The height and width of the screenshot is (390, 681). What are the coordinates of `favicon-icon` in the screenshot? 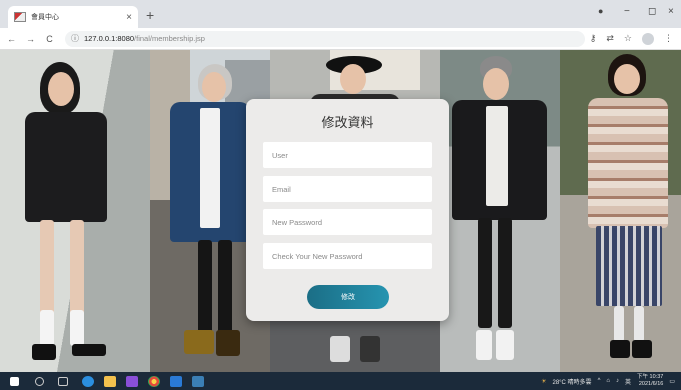 It's located at (20, 17).